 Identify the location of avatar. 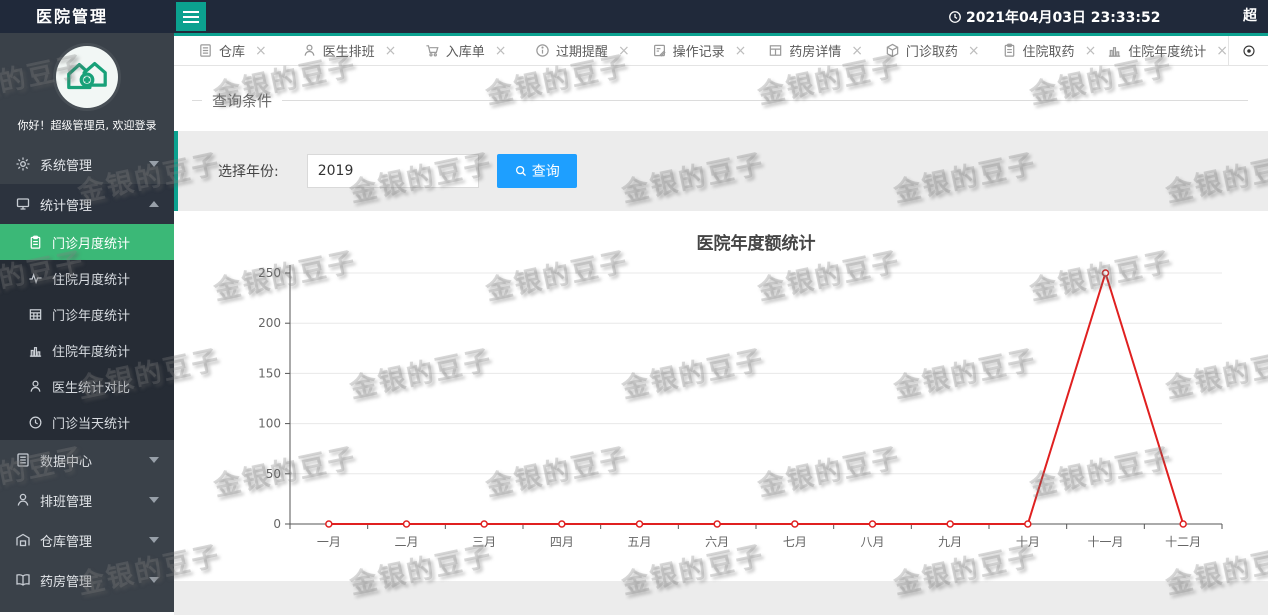
(87, 77).